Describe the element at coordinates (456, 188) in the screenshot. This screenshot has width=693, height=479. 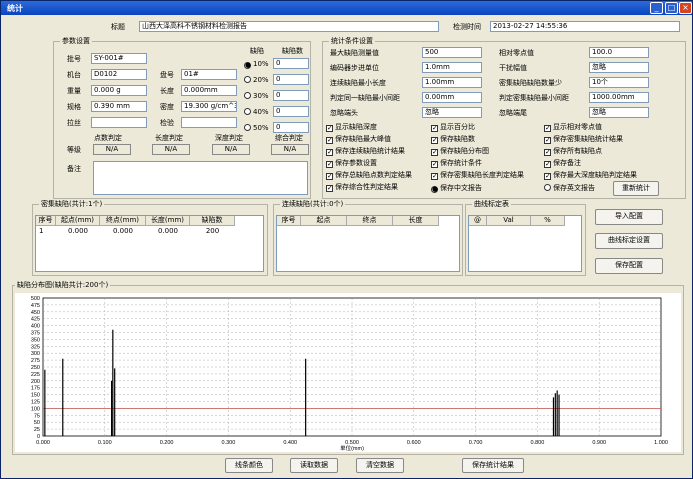
I see `radio-chinese-report: ● 保存中文报告` at that location.